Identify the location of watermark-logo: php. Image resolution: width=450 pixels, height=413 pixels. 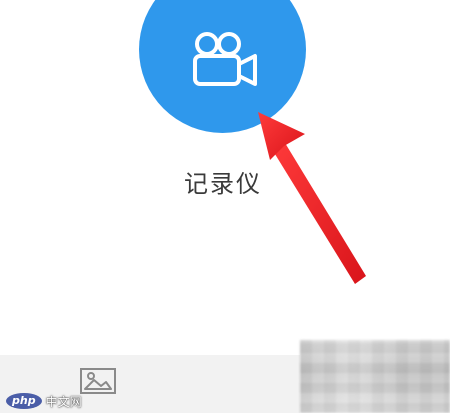
(24, 401).